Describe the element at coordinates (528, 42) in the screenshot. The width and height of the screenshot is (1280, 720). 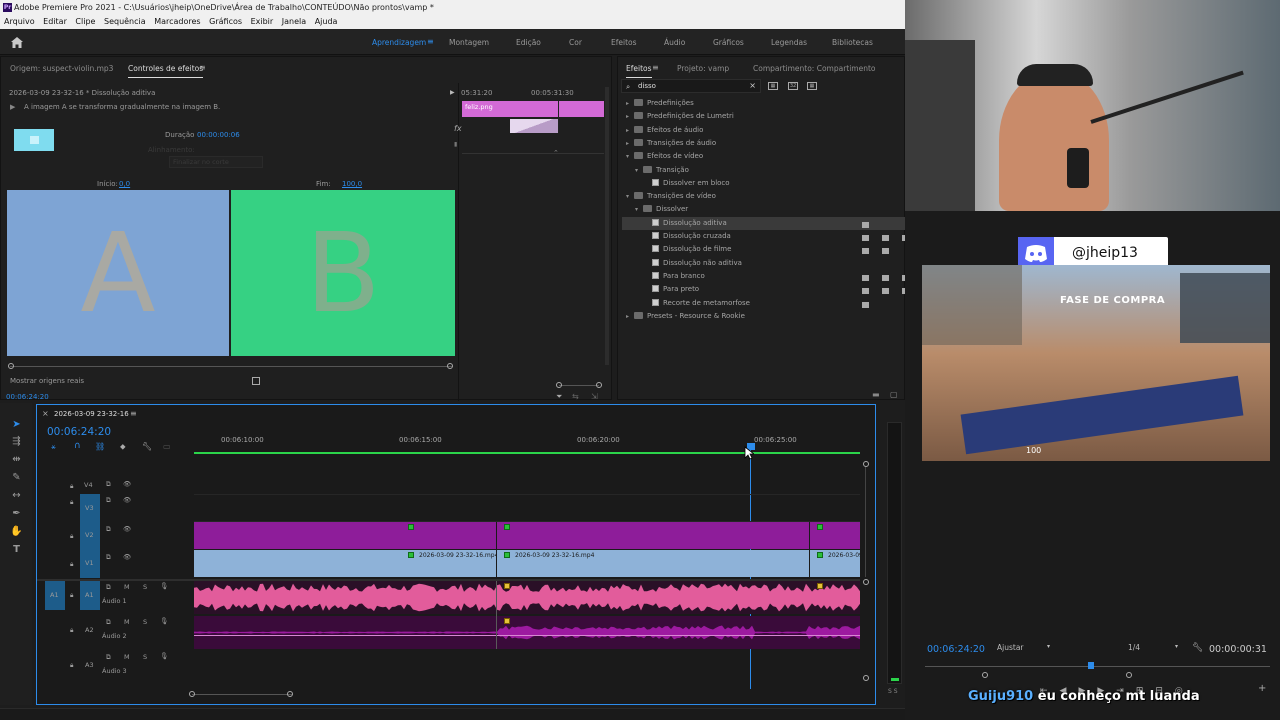
I see `workspace-edicao: Edição` at that location.